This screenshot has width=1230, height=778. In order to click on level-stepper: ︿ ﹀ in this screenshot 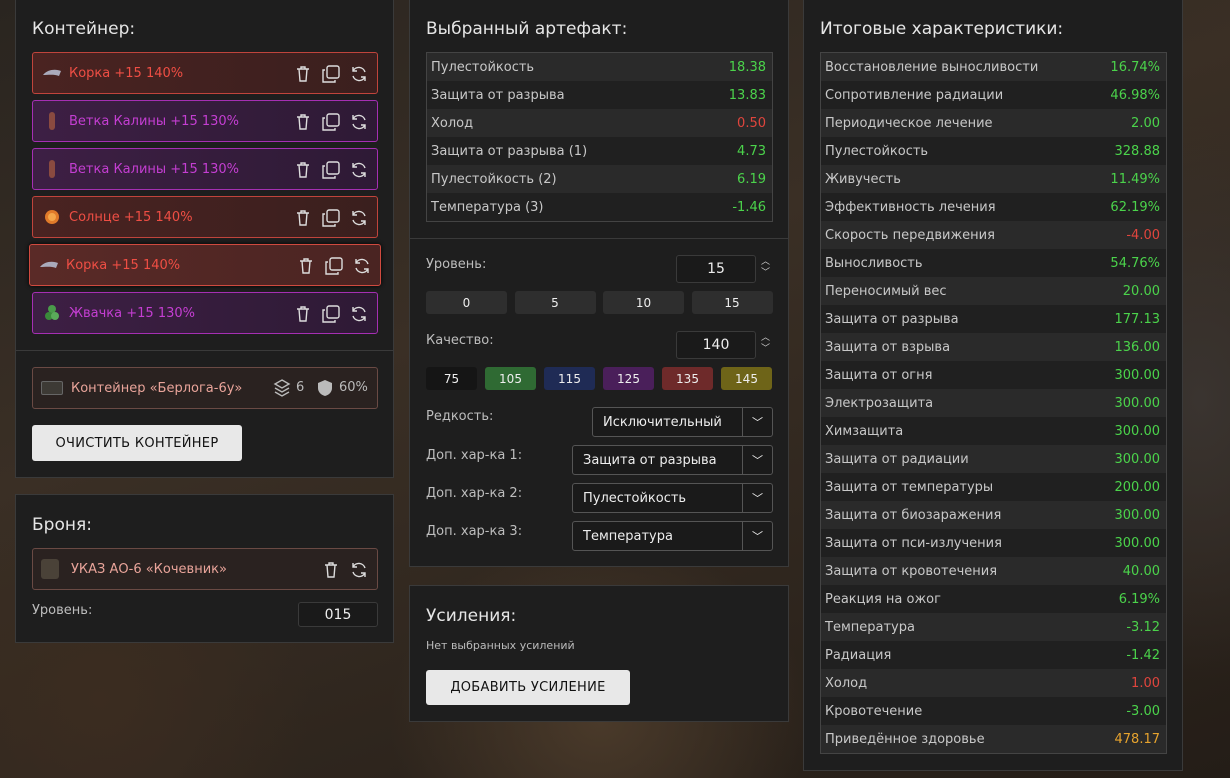, I will do `click(765, 268)`.